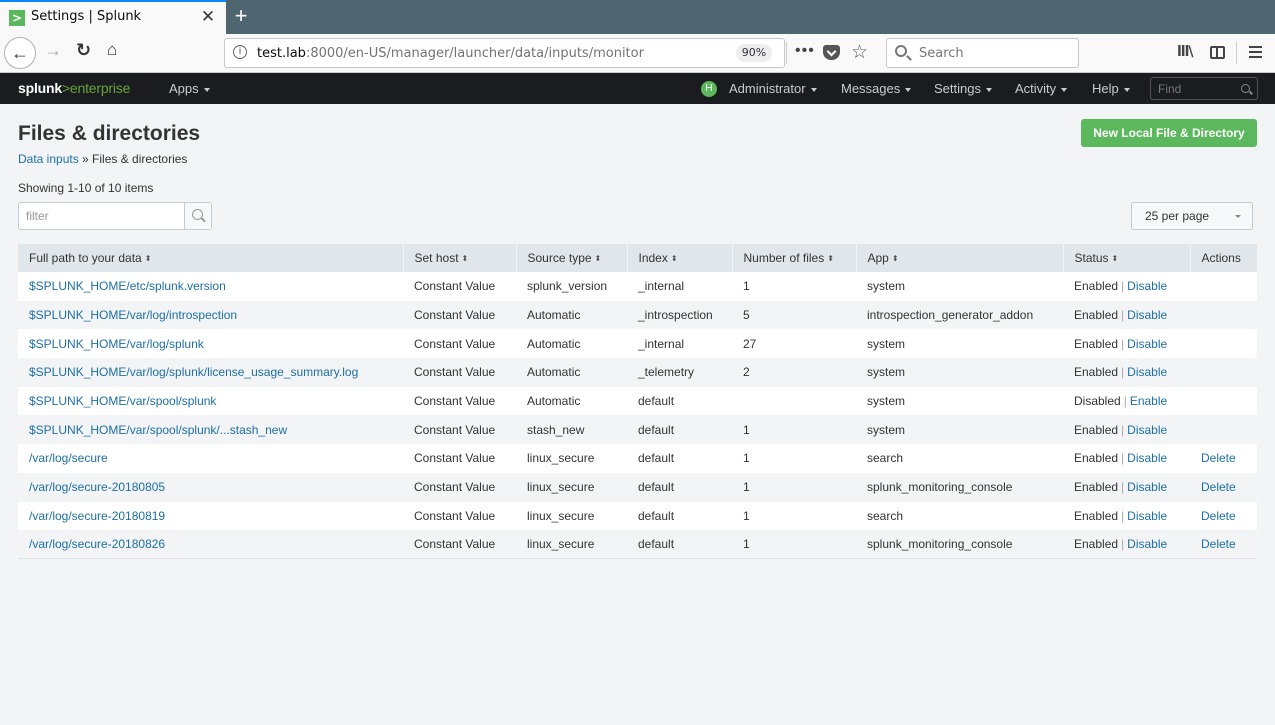 The width and height of the screenshot is (1275, 725). I want to click on input-path-link: $SPLUNK_HOME/var/log/introspection, so click(133, 315).